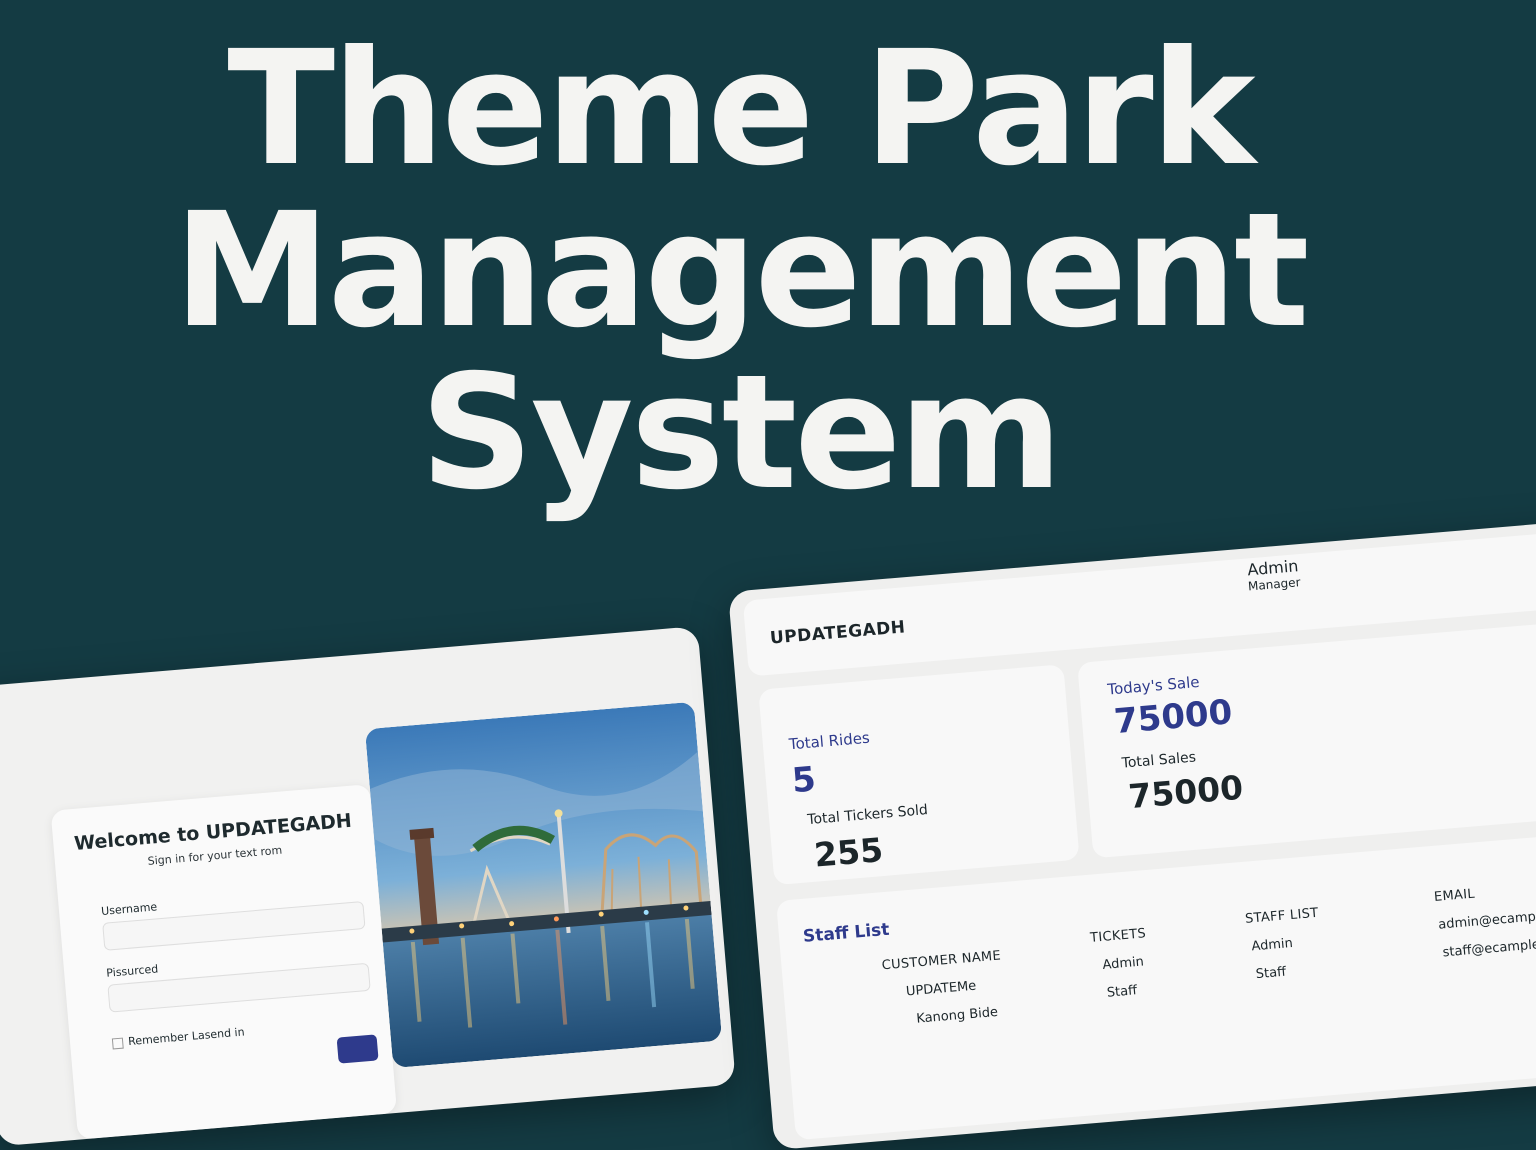 The height and width of the screenshot is (1150, 1536). What do you see at coordinates (1122, 992) in the screenshot?
I see `table-cell-tickets: Staff` at bounding box center [1122, 992].